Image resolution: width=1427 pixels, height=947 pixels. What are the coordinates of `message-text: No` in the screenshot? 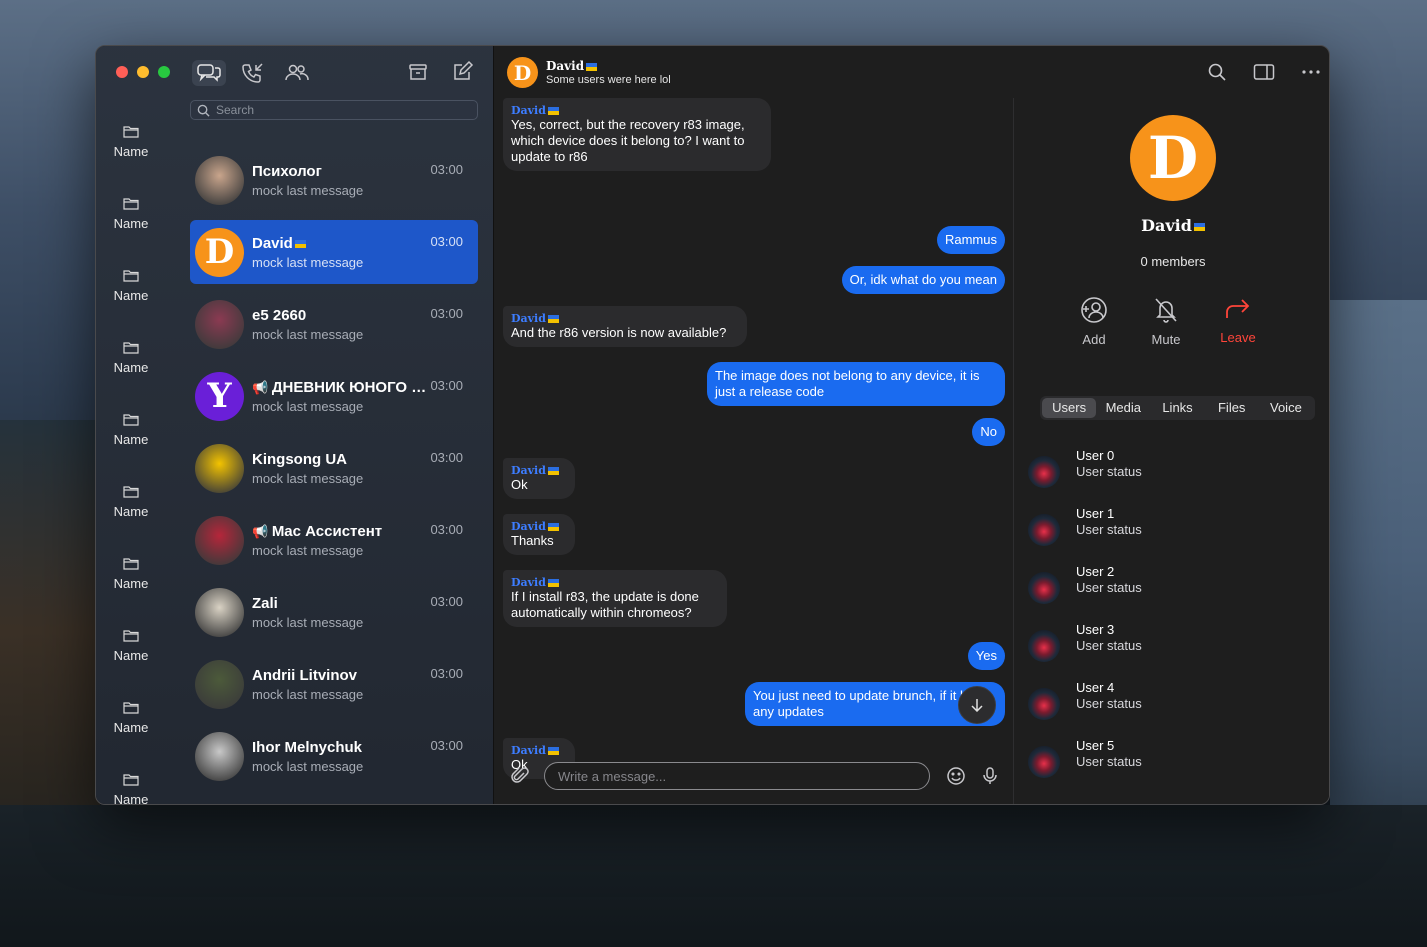 It's located at (988, 431).